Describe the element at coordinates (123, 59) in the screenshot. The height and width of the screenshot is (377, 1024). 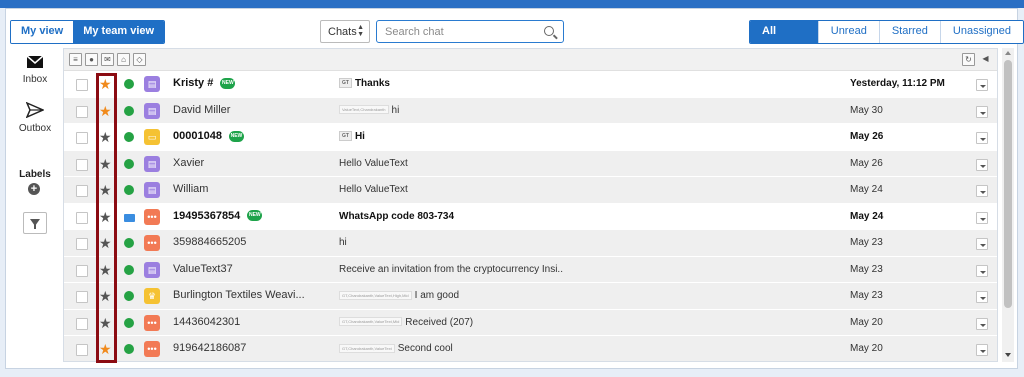
I see `archive-icon: ⌂` at that location.